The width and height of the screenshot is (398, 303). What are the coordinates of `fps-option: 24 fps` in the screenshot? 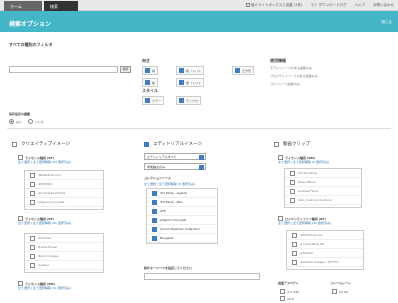 It's located at (340, 291).